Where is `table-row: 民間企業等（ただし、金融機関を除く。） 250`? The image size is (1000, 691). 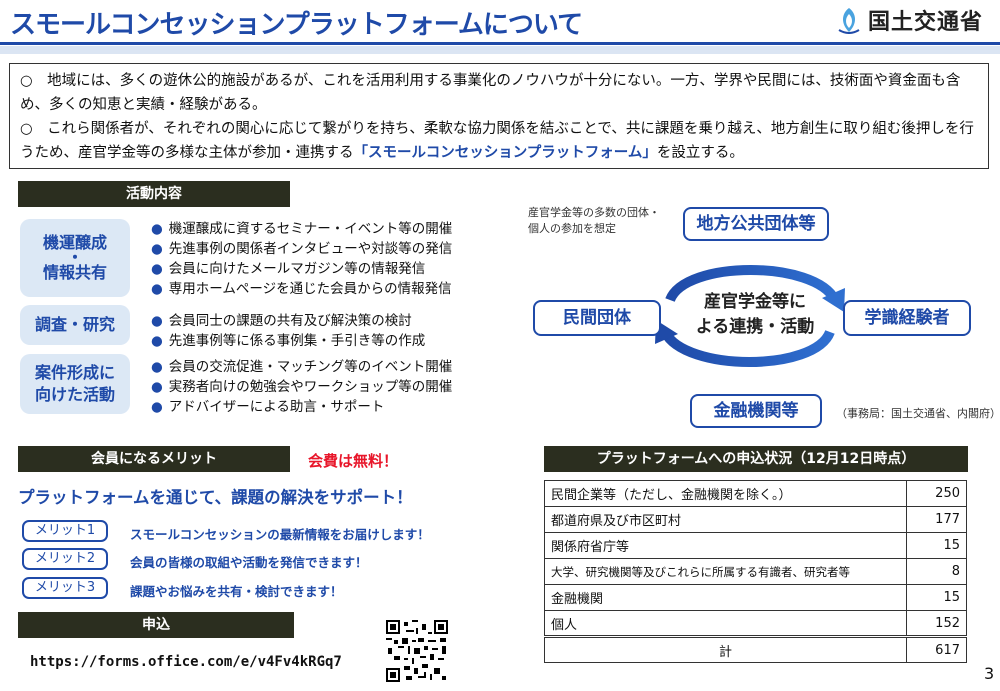 table-row: 民間企業等（ただし、金融機関を除く。） 250 is located at coordinates (755, 493).